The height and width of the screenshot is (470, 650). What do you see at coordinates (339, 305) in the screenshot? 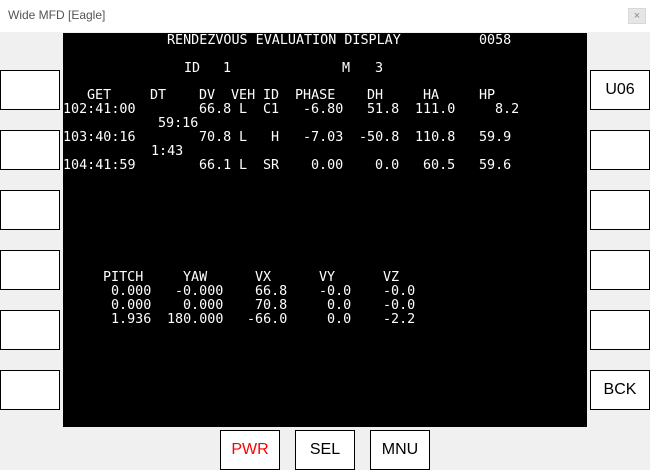
I see `att2-vy: 0.0` at bounding box center [339, 305].